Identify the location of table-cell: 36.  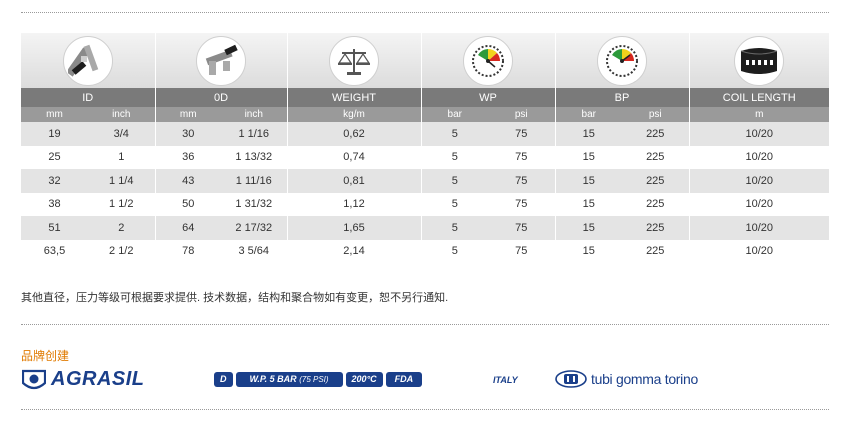
(187, 157).